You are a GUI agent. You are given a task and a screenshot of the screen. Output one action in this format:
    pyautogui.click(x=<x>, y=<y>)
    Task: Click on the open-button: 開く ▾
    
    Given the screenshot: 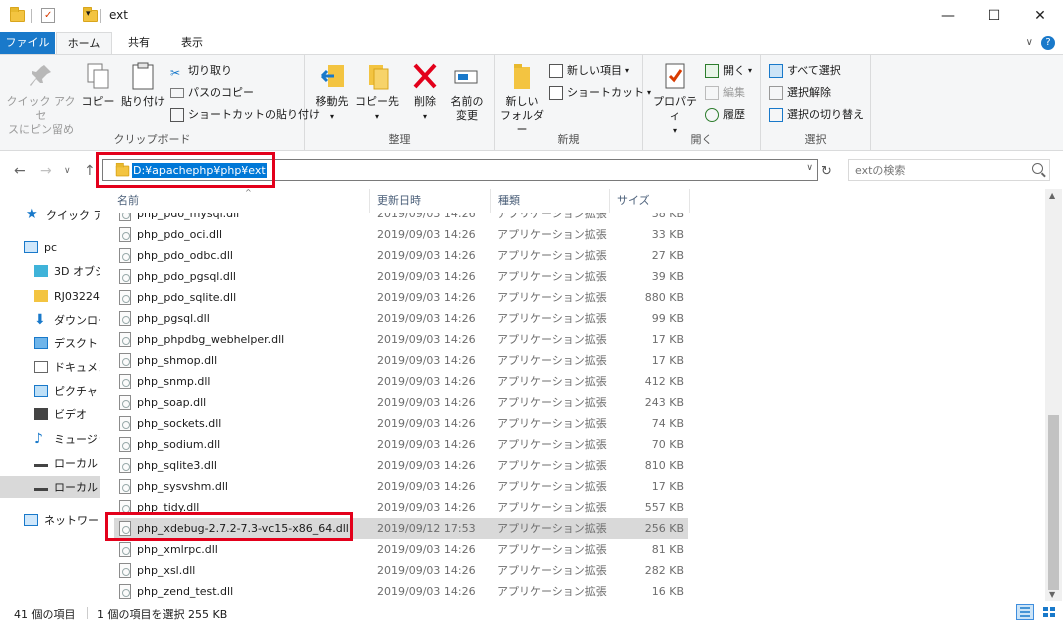 What is the action you would take?
    pyautogui.click(x=728, y=71)
    